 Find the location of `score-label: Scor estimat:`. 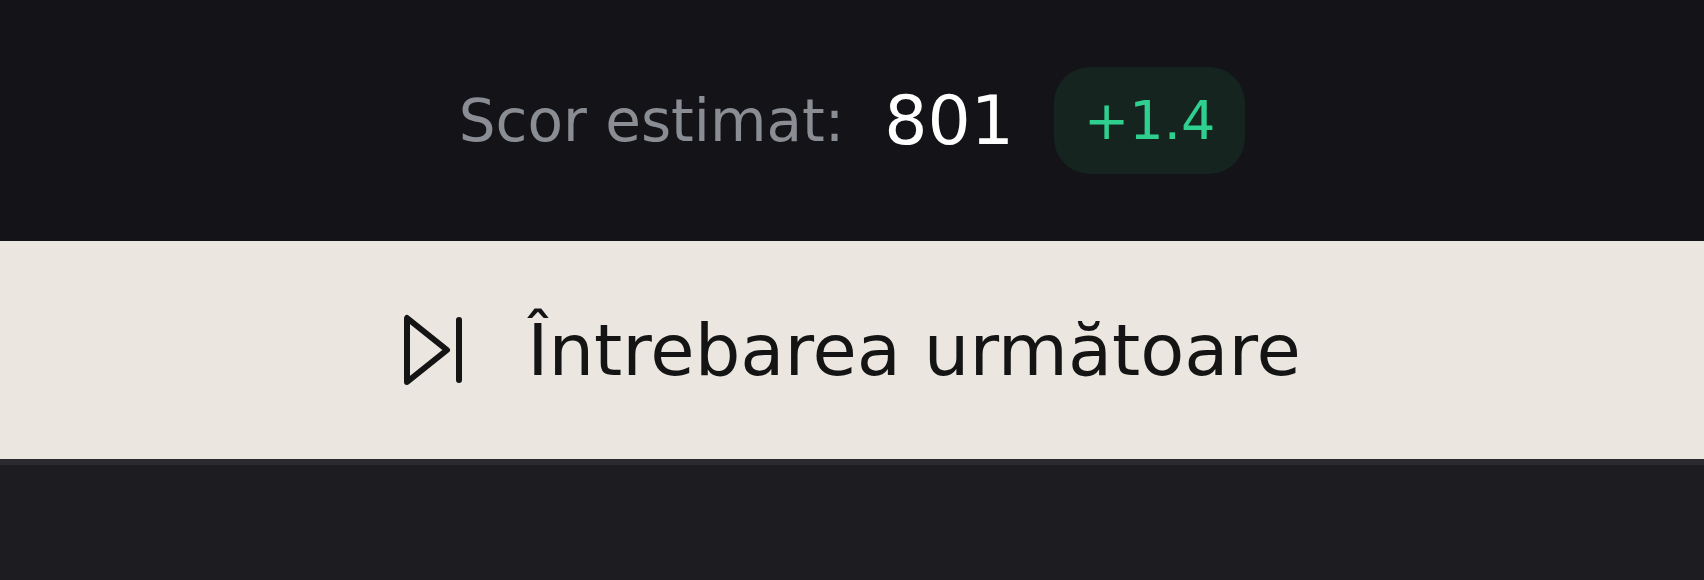

score-label: Scor estimat: is located at coordinates (651, 120).